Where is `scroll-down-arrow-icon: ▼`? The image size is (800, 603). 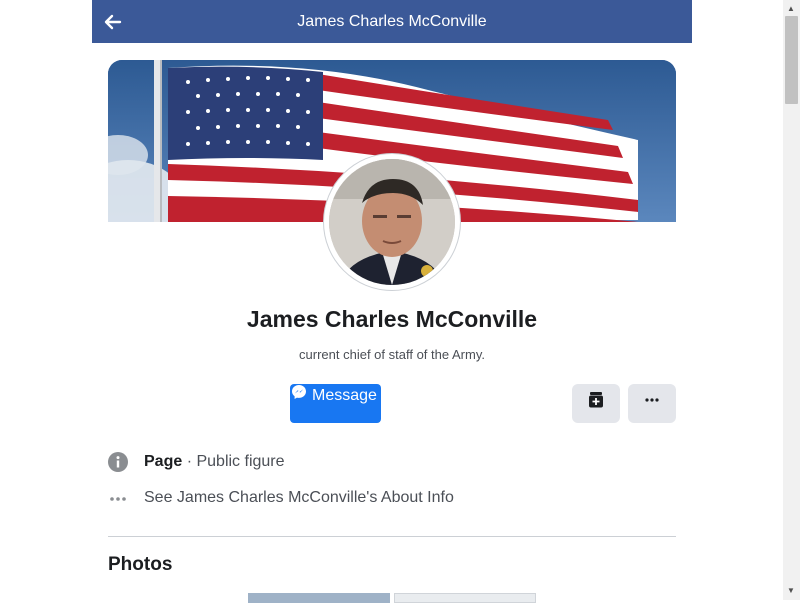 scroll-down-arrow-icon: ▼ is located at coordinates (791, 591).